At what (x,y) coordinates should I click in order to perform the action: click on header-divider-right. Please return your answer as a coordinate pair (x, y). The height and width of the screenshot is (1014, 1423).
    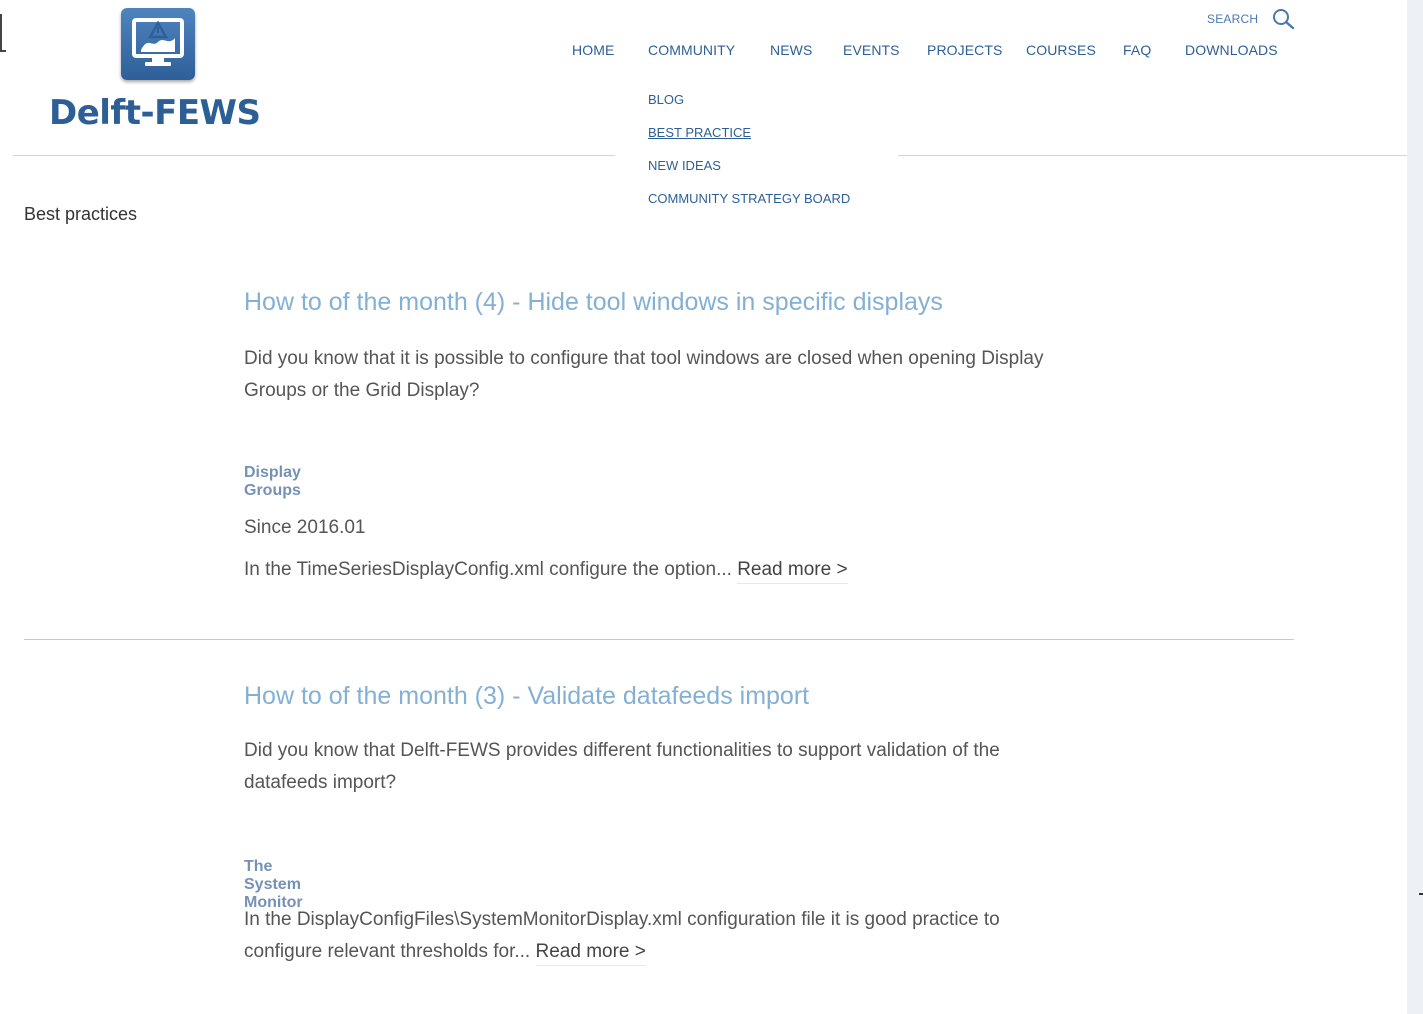
    Looking at the image, I should click on (1152, 155).